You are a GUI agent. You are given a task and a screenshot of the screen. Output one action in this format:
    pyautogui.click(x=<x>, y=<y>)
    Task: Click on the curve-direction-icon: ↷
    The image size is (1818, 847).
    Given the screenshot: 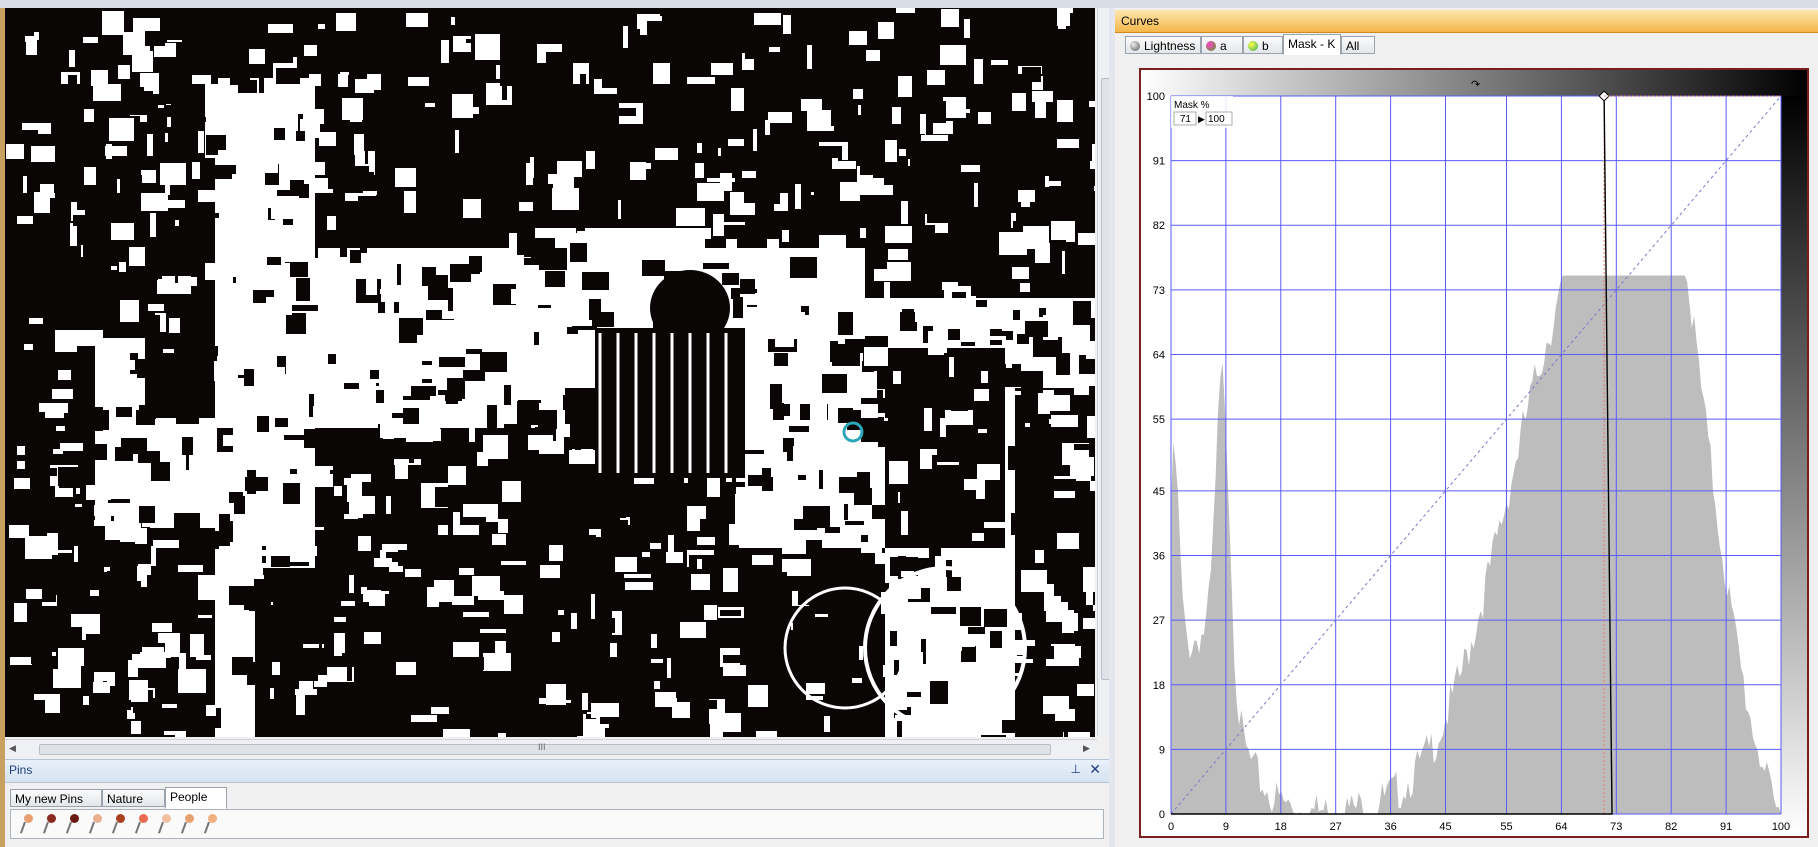 What is the action you would take?
    pyautogui.click(x=1475, y=85)
    